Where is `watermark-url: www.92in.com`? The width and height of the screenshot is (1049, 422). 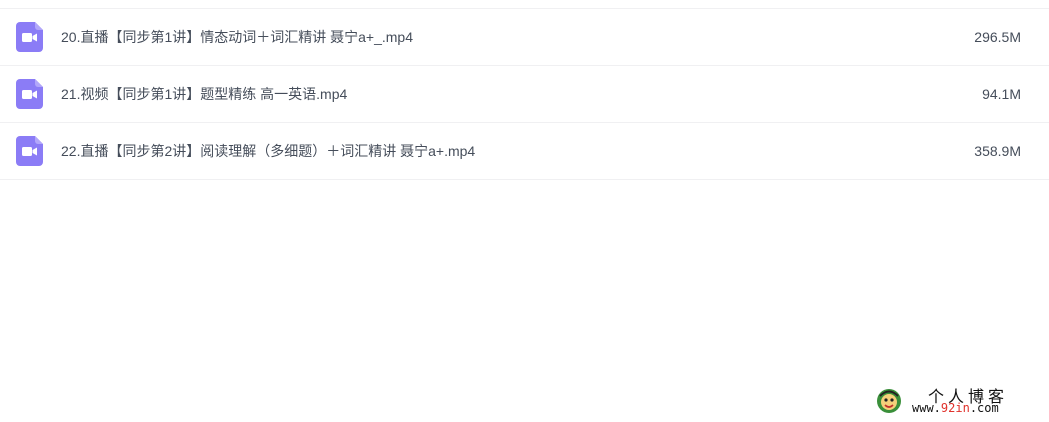
watermark-url: www.92in.com is located at coordinates (955, 408).